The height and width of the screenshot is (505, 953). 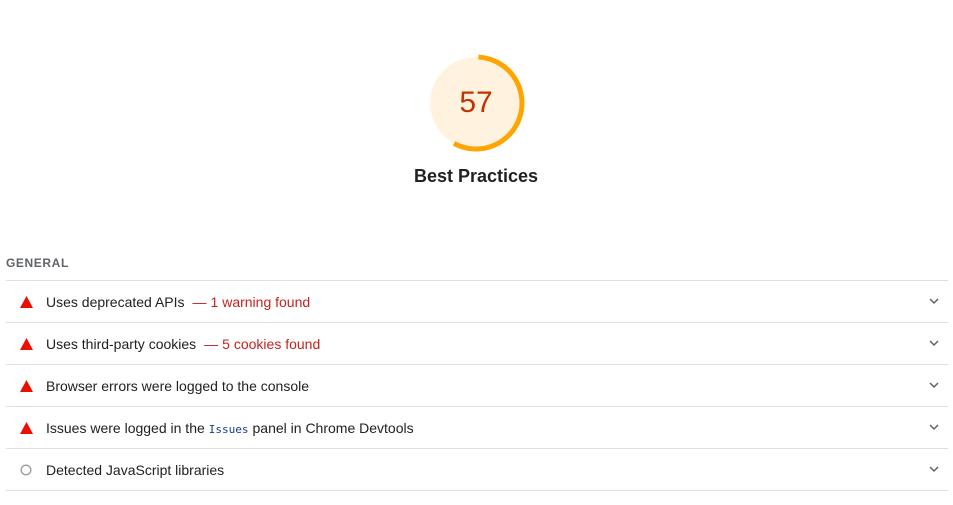 What do you see at coordinates (333, 427) in the screenshot?
I see `audit-title-after: panel in Chrome Devtools` at bounding box center [333, 427].